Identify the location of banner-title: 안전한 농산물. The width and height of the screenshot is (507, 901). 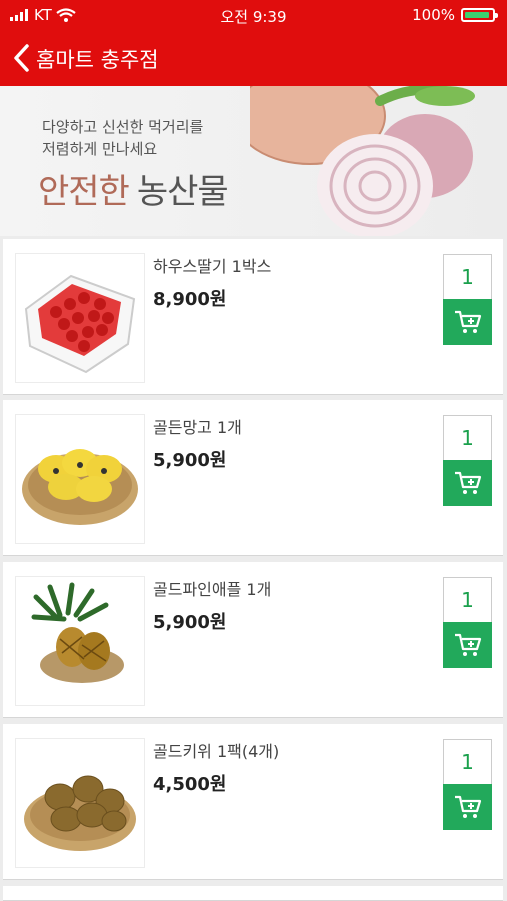
(133, 188).